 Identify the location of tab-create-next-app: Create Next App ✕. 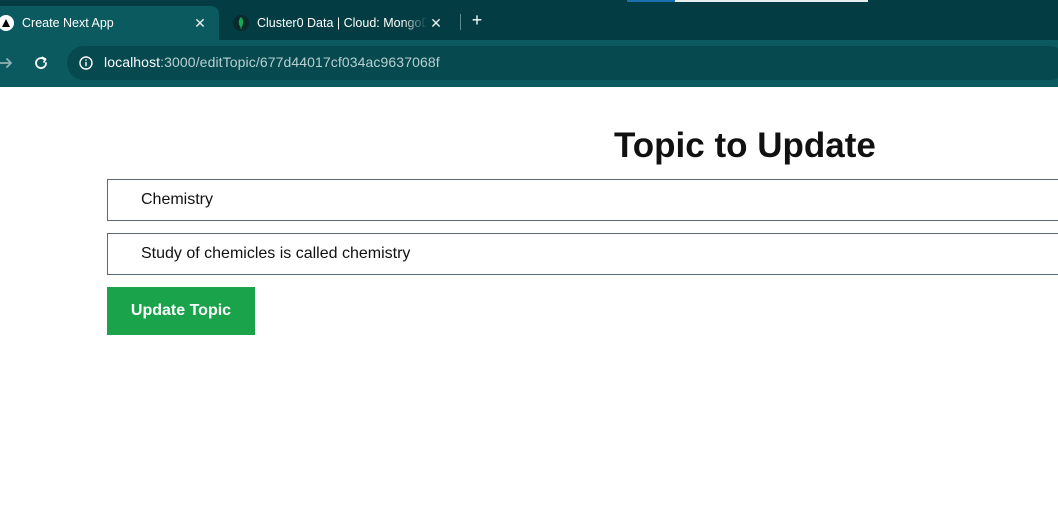
(109, 23).